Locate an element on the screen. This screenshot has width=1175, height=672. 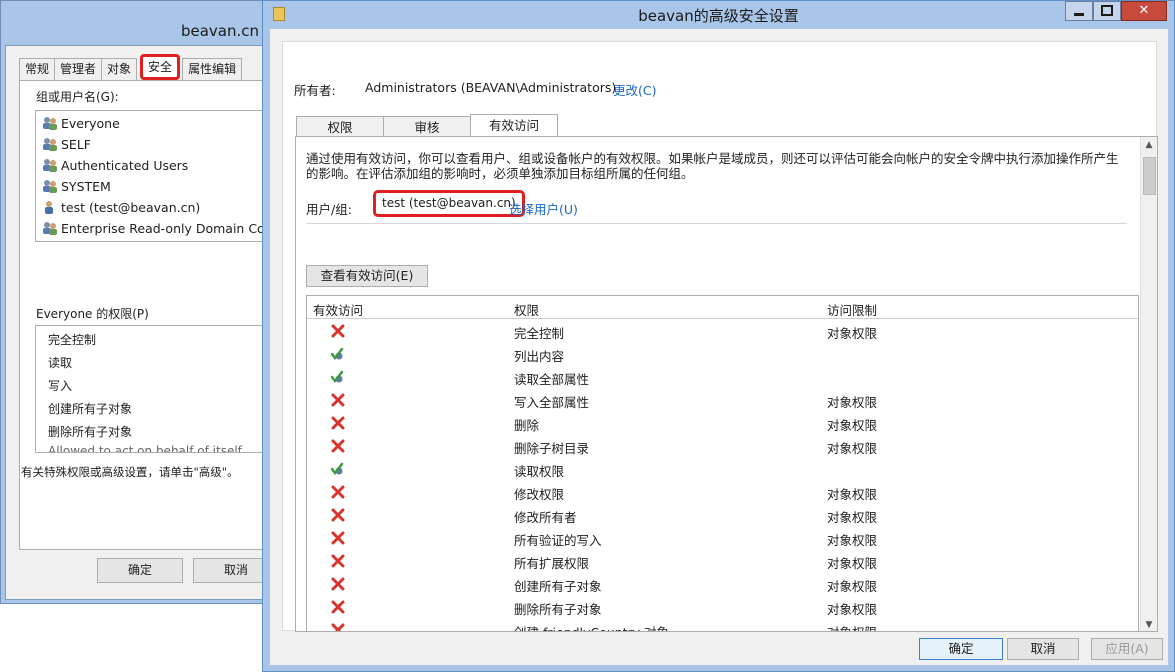
minimize-button is located at coordinates (1079, 11).